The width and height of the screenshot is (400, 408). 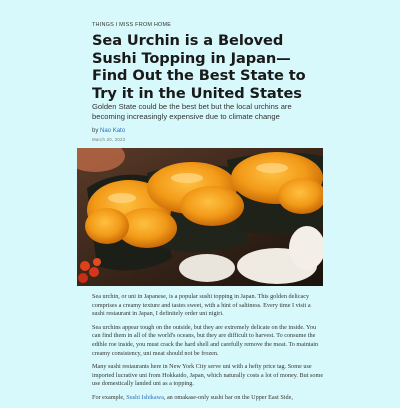 I want to click on byline: by Nao Kato, so click(x=108, y=131).